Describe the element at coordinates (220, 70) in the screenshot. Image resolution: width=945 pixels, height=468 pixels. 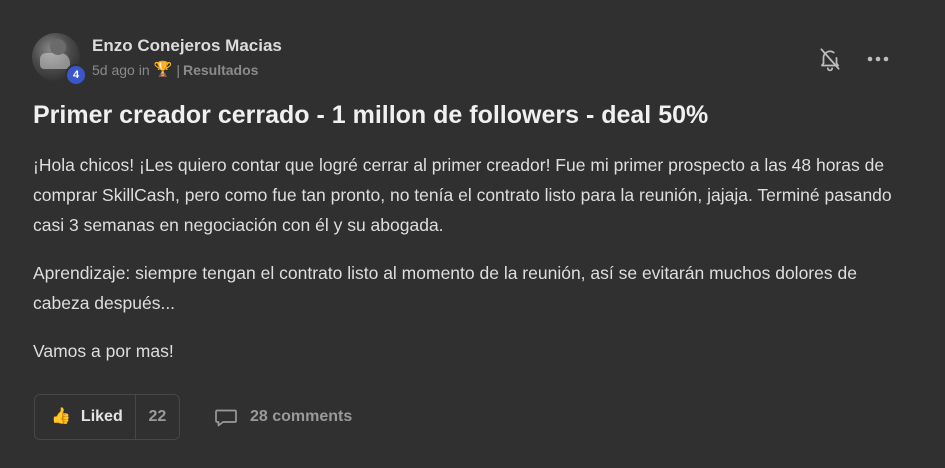
I see `category-link: Resultados` at that location.